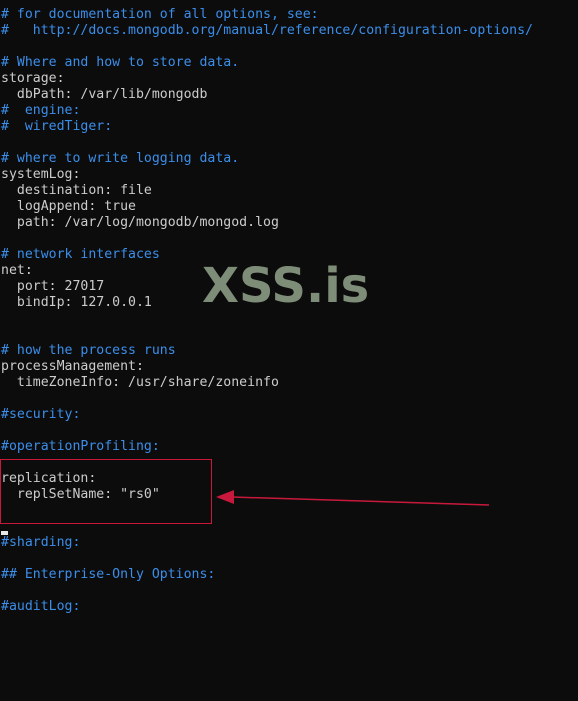 This screenshot has height=701, width=578. What do you see at coordinates (41, 110) in the screenshot?
I see `comment-line: # engine:` at bounding box center [41, 110].